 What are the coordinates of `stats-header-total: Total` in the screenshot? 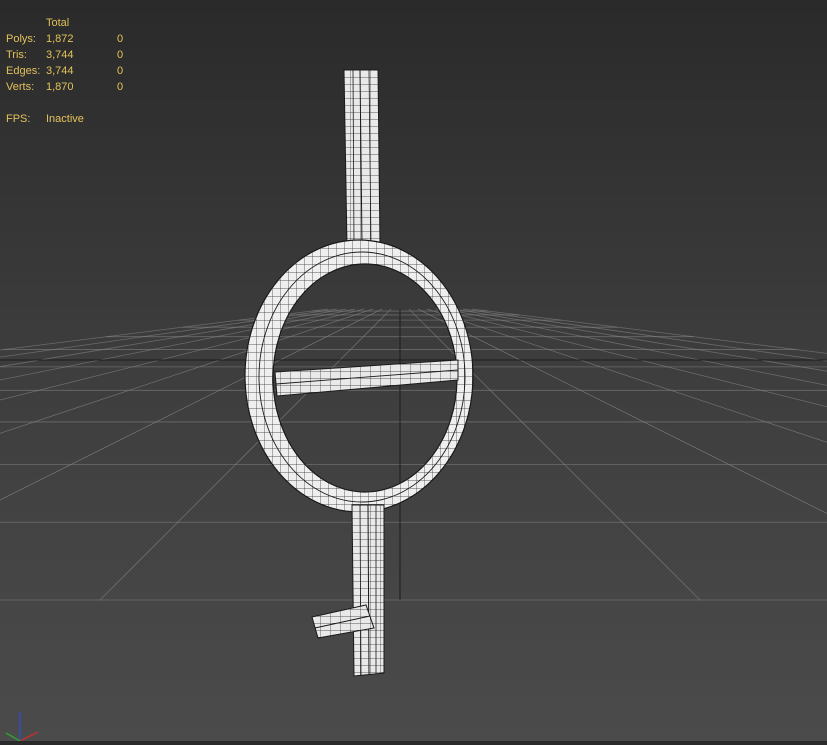 It's located at (58, 23).